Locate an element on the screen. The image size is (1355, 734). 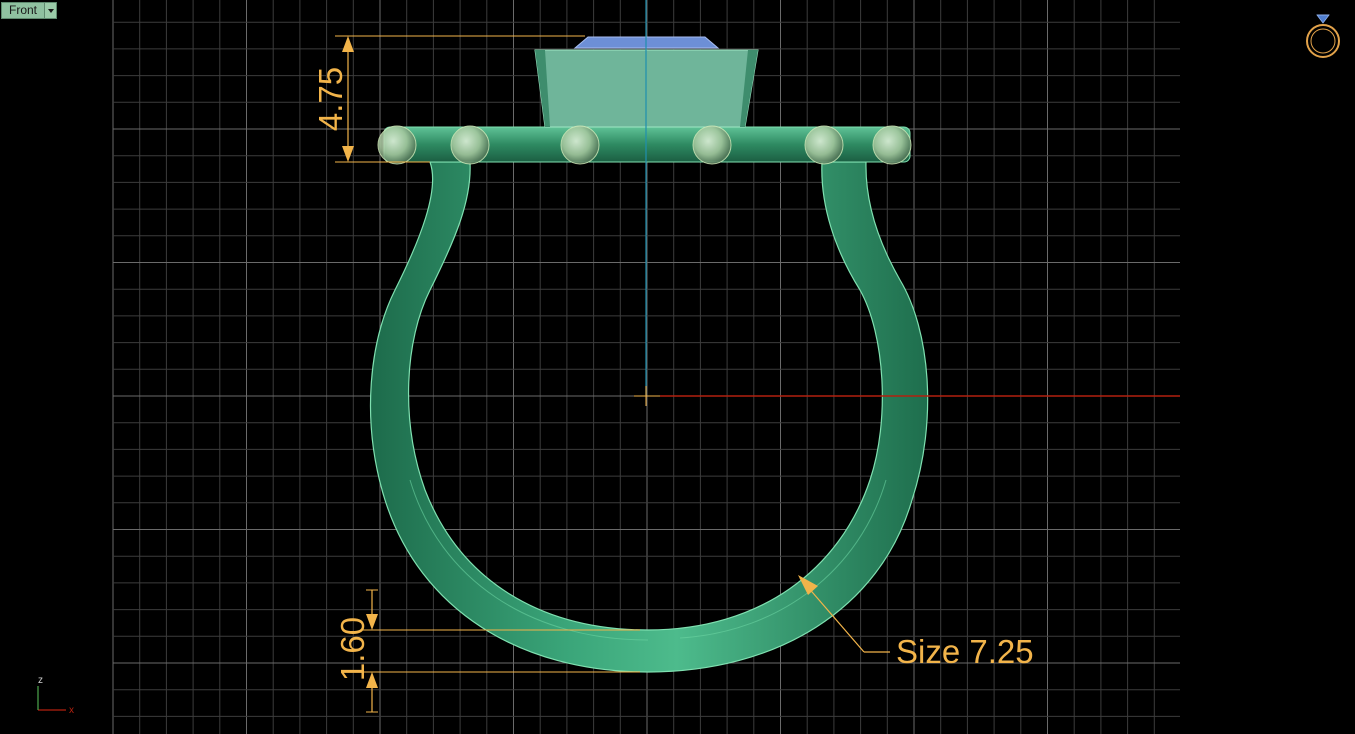
dimension-top-height-label: 4.75 is located at coordinates (330, 99).